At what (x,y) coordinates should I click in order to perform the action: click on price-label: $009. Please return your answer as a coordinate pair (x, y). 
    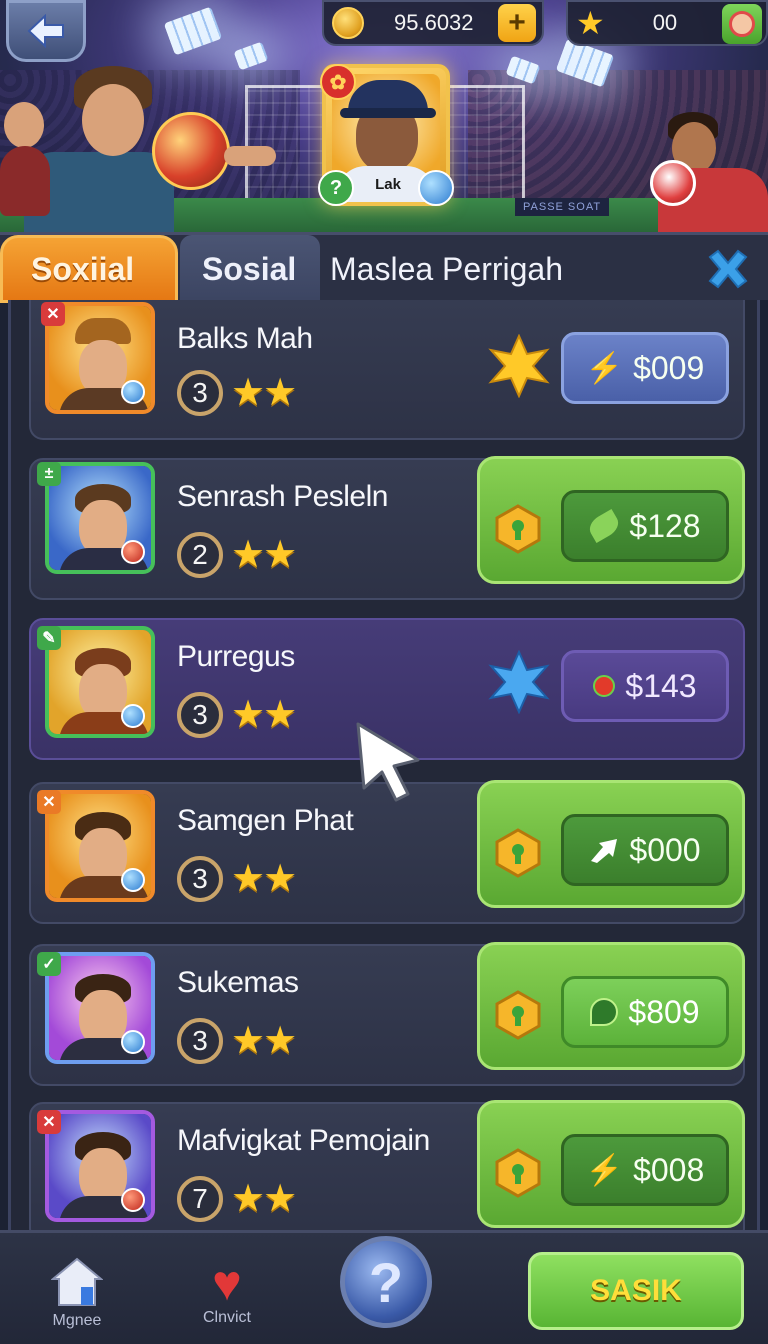
    Looking at the image, I should click on (669, 367).